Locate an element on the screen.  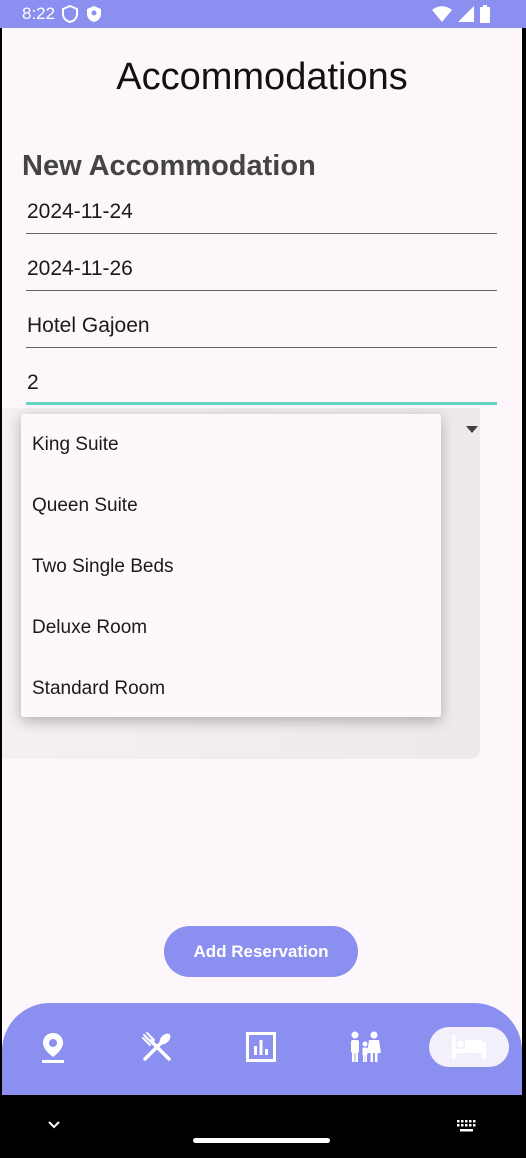
location-pin-icon is located at coordinates (53, 1048).